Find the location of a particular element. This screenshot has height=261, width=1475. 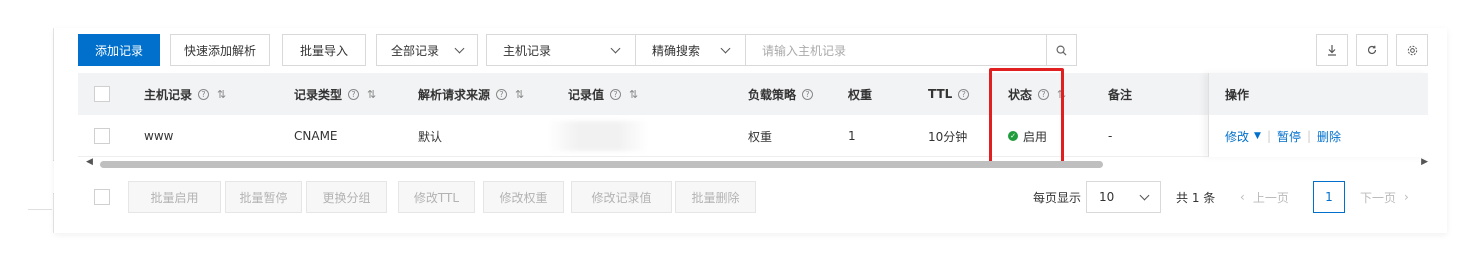

row-actions: 修改 ▼ | 暂停 | 删除 is located at coordinates (1318, 136).